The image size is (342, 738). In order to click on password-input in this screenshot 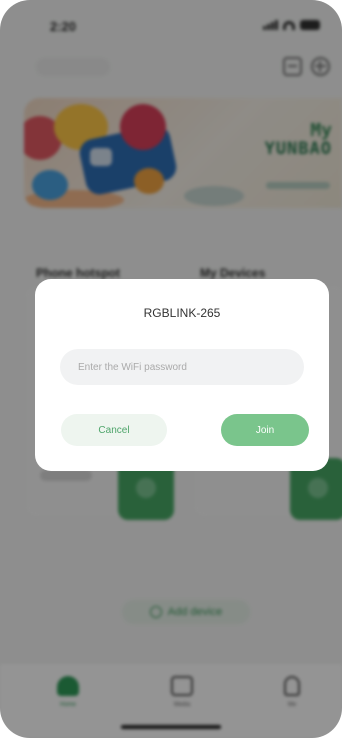, I will do `click(182, 367)`.